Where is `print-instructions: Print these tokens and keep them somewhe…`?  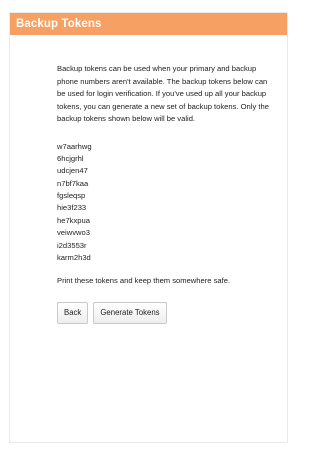 print-instructions: Print these tokens and keep them somewhe… is located at coordinates (144, 281).